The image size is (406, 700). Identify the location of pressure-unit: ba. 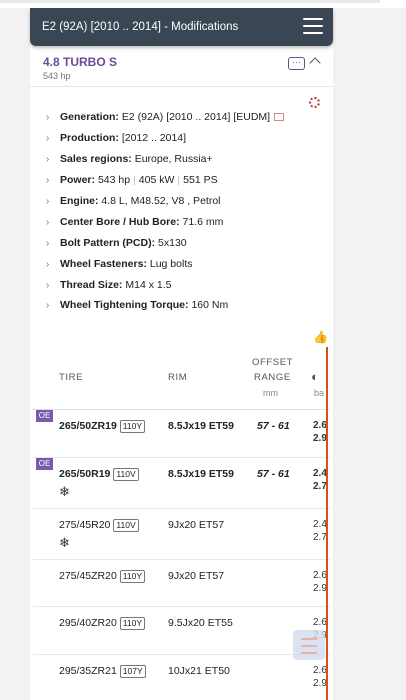
(319, 393).